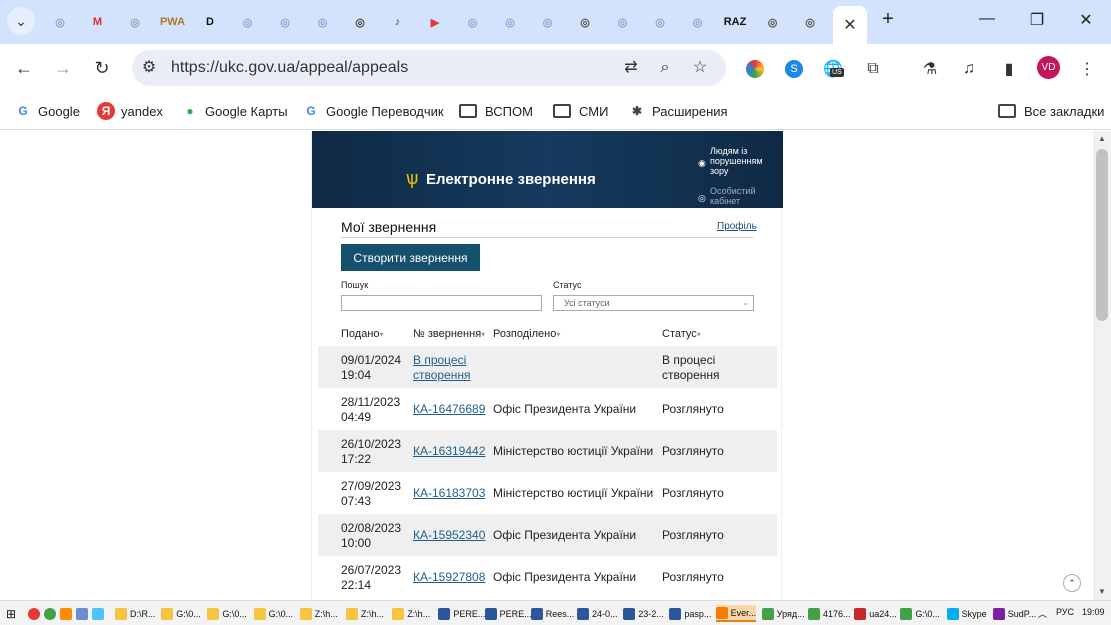 This screenshot has height=625, width=1111. I want to click on column-header-number: № звернення▾, so click(449, 334).